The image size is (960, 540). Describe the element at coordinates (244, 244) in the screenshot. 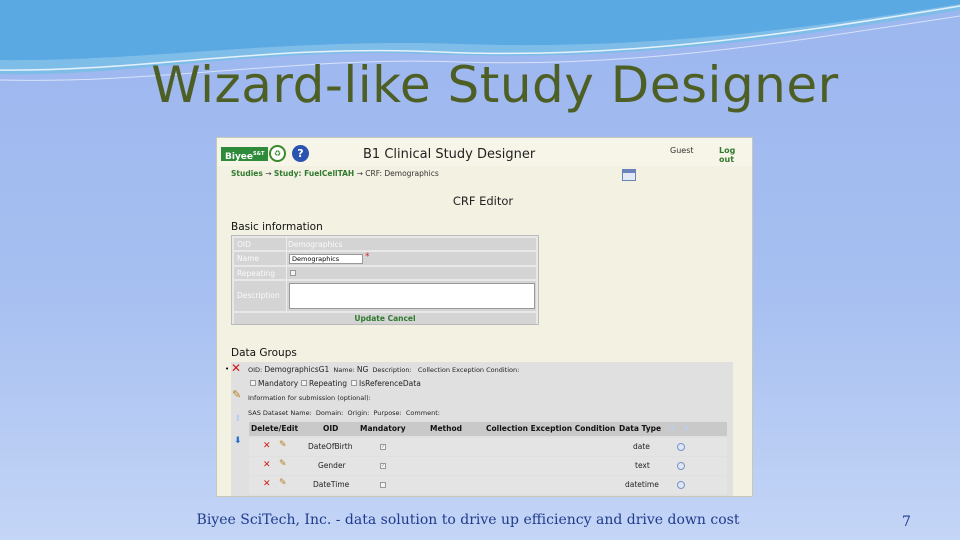

I see `oid-label: OID` at that location.